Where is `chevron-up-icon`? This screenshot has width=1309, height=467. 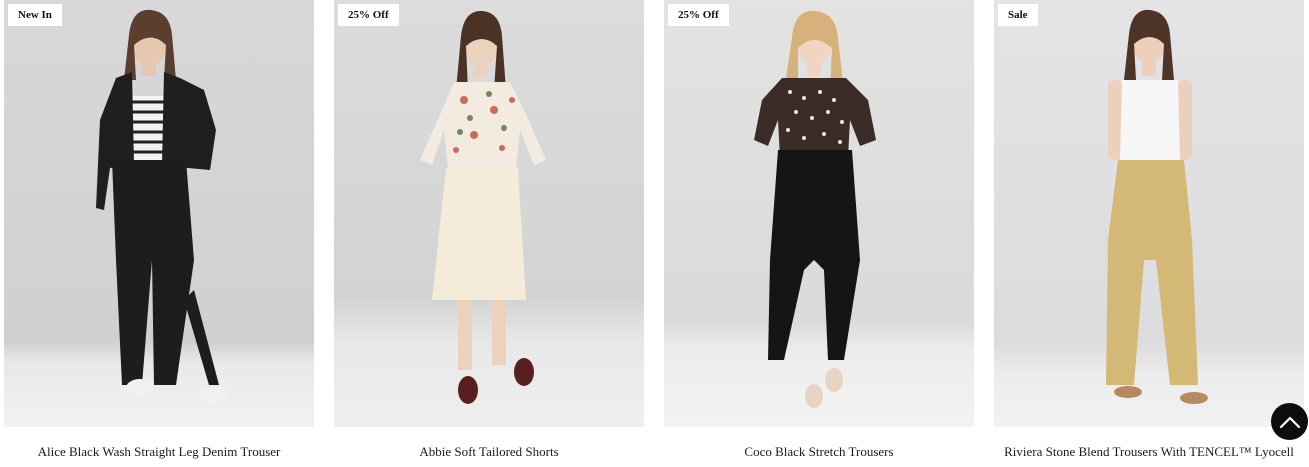 chevron-up-icon is located at coordinates (1289, 422).